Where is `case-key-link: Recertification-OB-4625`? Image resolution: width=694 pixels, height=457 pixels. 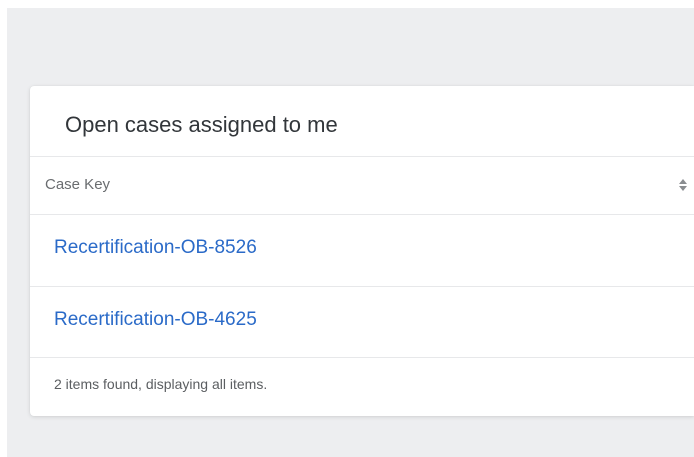 case-key-link: Recertification-OB-4625 is located at coordinates (155, 320).